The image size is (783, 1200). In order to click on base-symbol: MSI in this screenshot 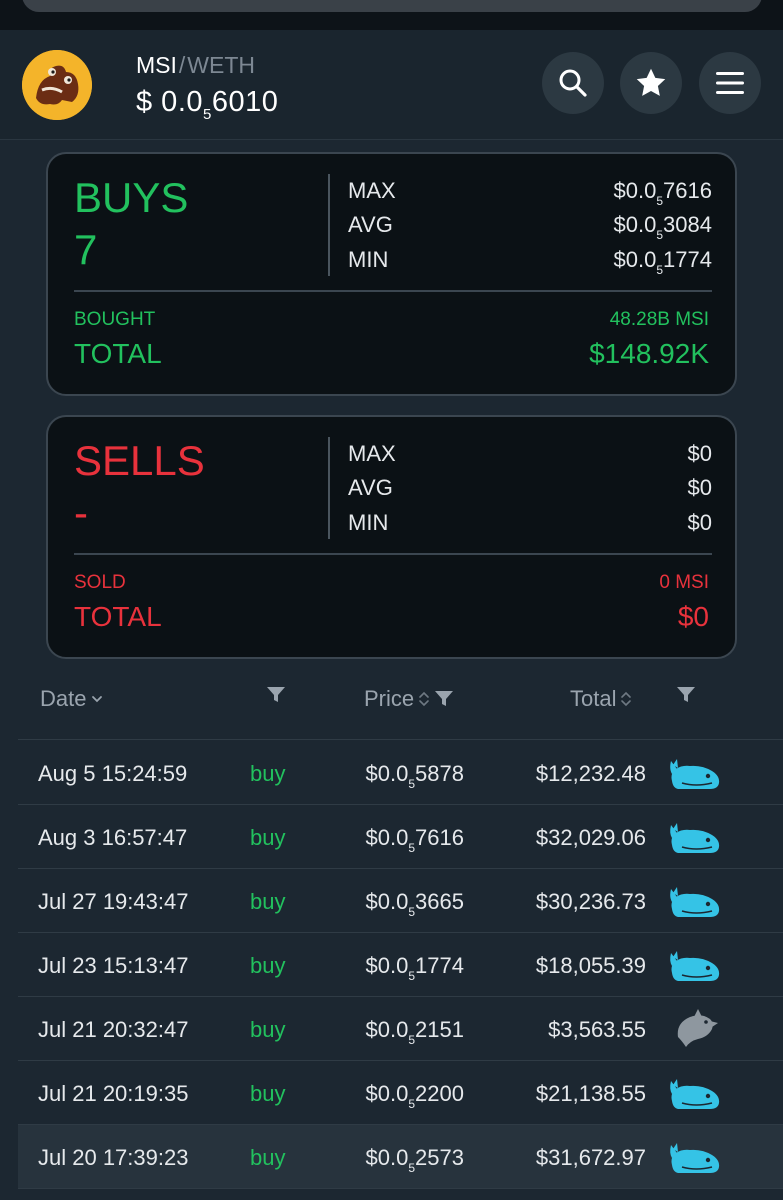, I will do `click(156, 65)`.